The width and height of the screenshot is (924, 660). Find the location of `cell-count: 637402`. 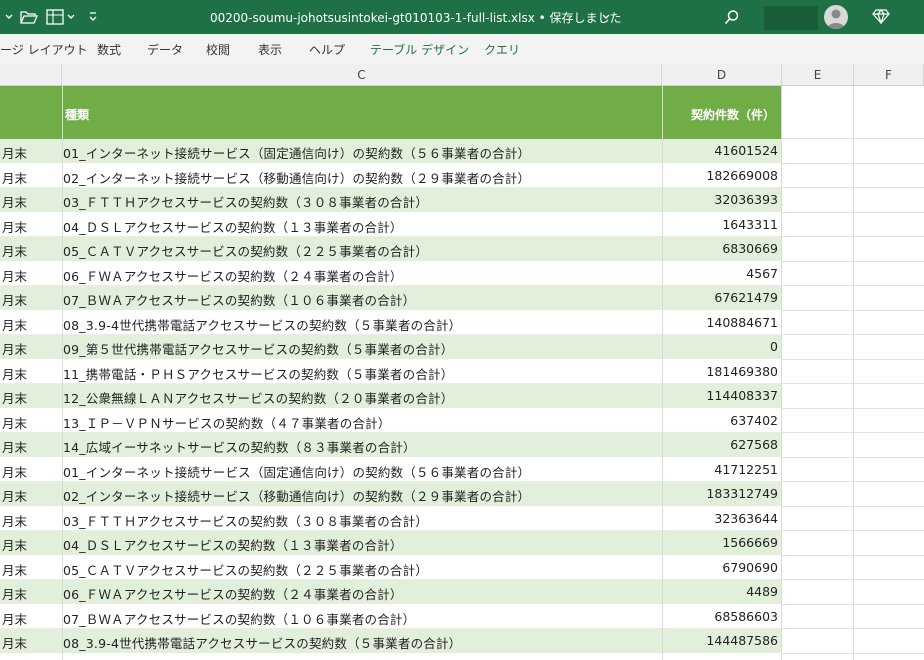

cell-count: 637402 is located at coordinates (754, 420).